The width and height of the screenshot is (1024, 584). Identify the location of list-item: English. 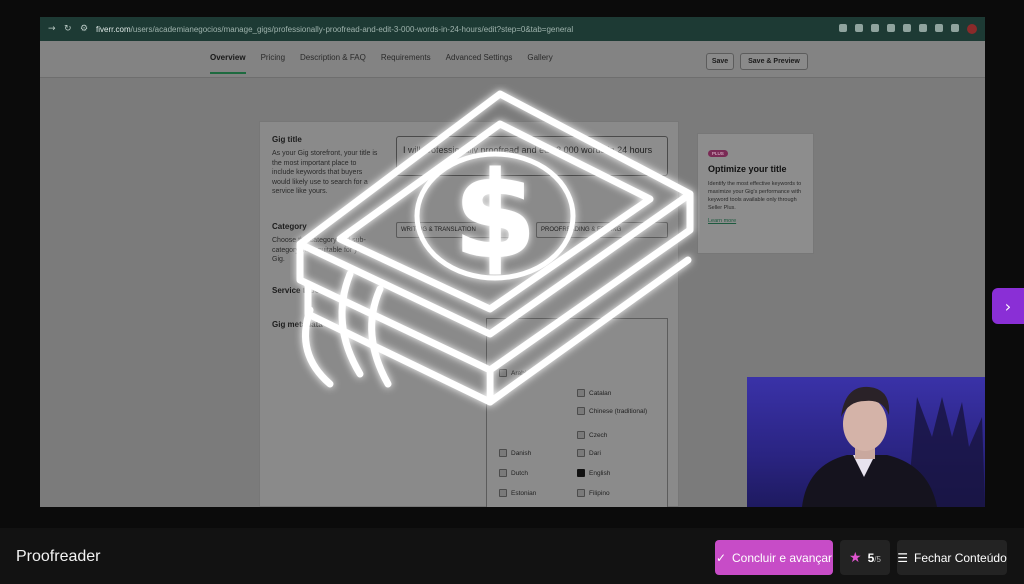
(593, 473).